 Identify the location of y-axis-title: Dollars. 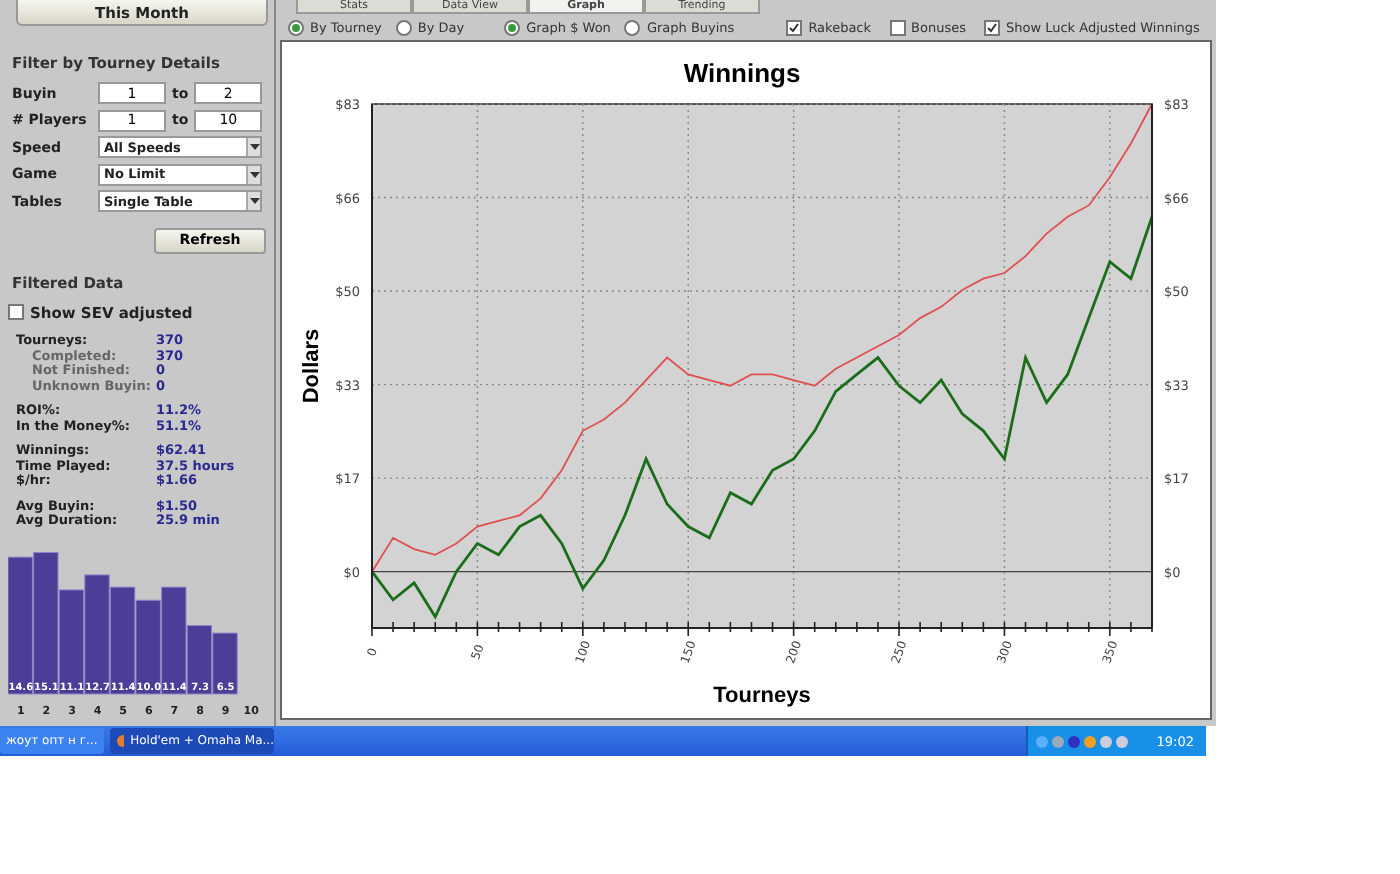
(312, 366).